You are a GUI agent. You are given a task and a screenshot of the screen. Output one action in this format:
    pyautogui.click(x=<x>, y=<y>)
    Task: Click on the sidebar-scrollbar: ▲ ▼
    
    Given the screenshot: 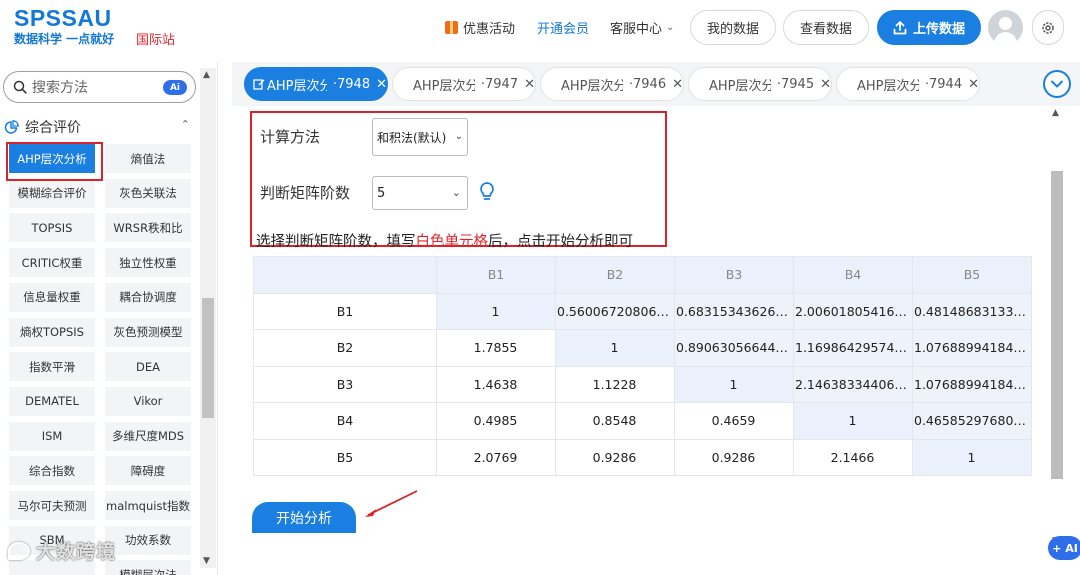 What is the action you would take?
    pyautogui.click(x=208, y=318)
    